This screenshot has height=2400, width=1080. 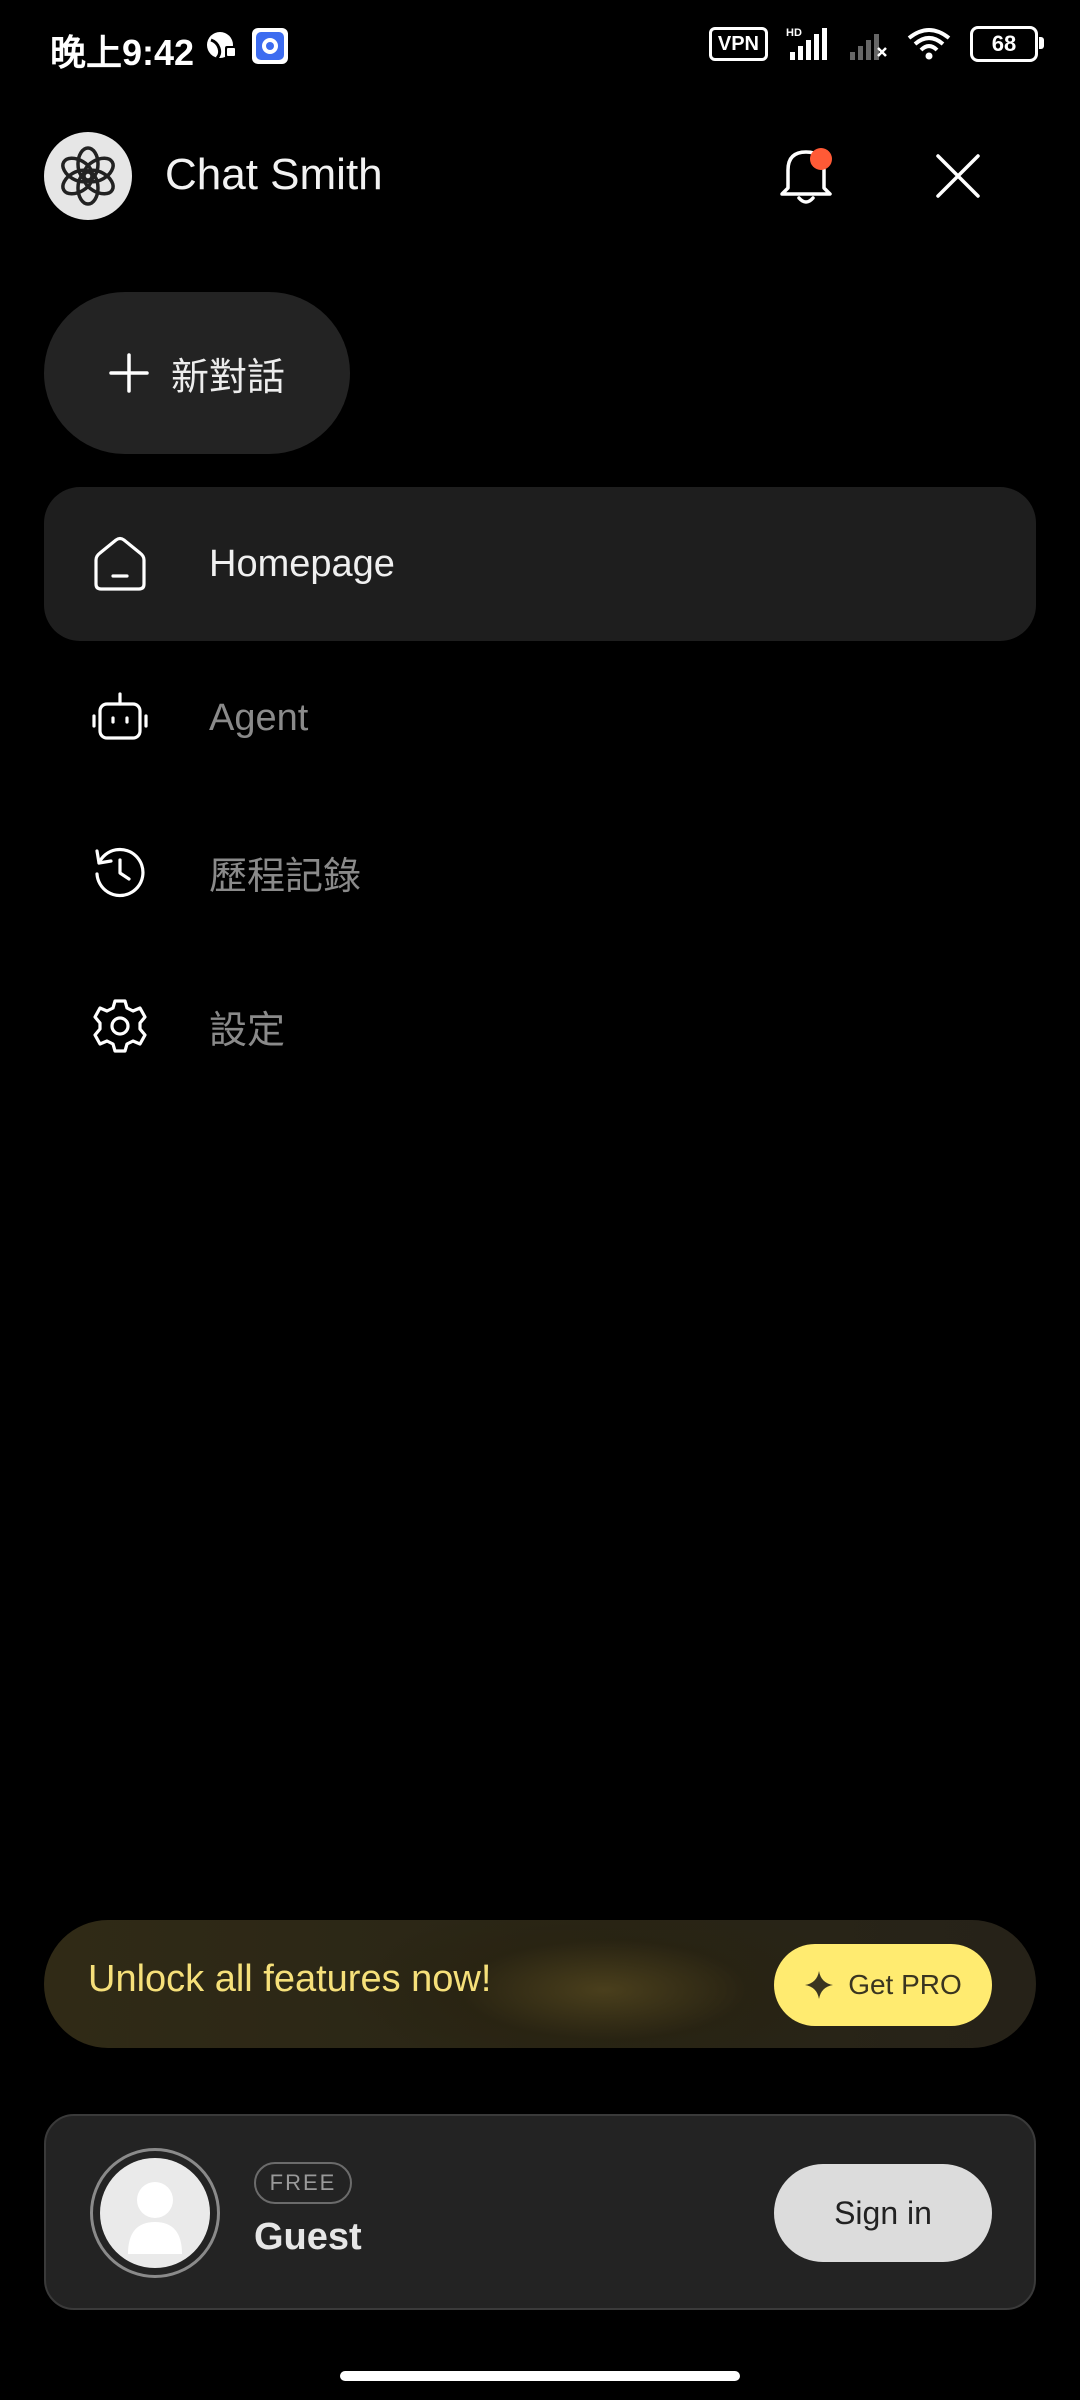 I want to click on promo-text: Unlock all features now!, so click(x=290, y=1979).